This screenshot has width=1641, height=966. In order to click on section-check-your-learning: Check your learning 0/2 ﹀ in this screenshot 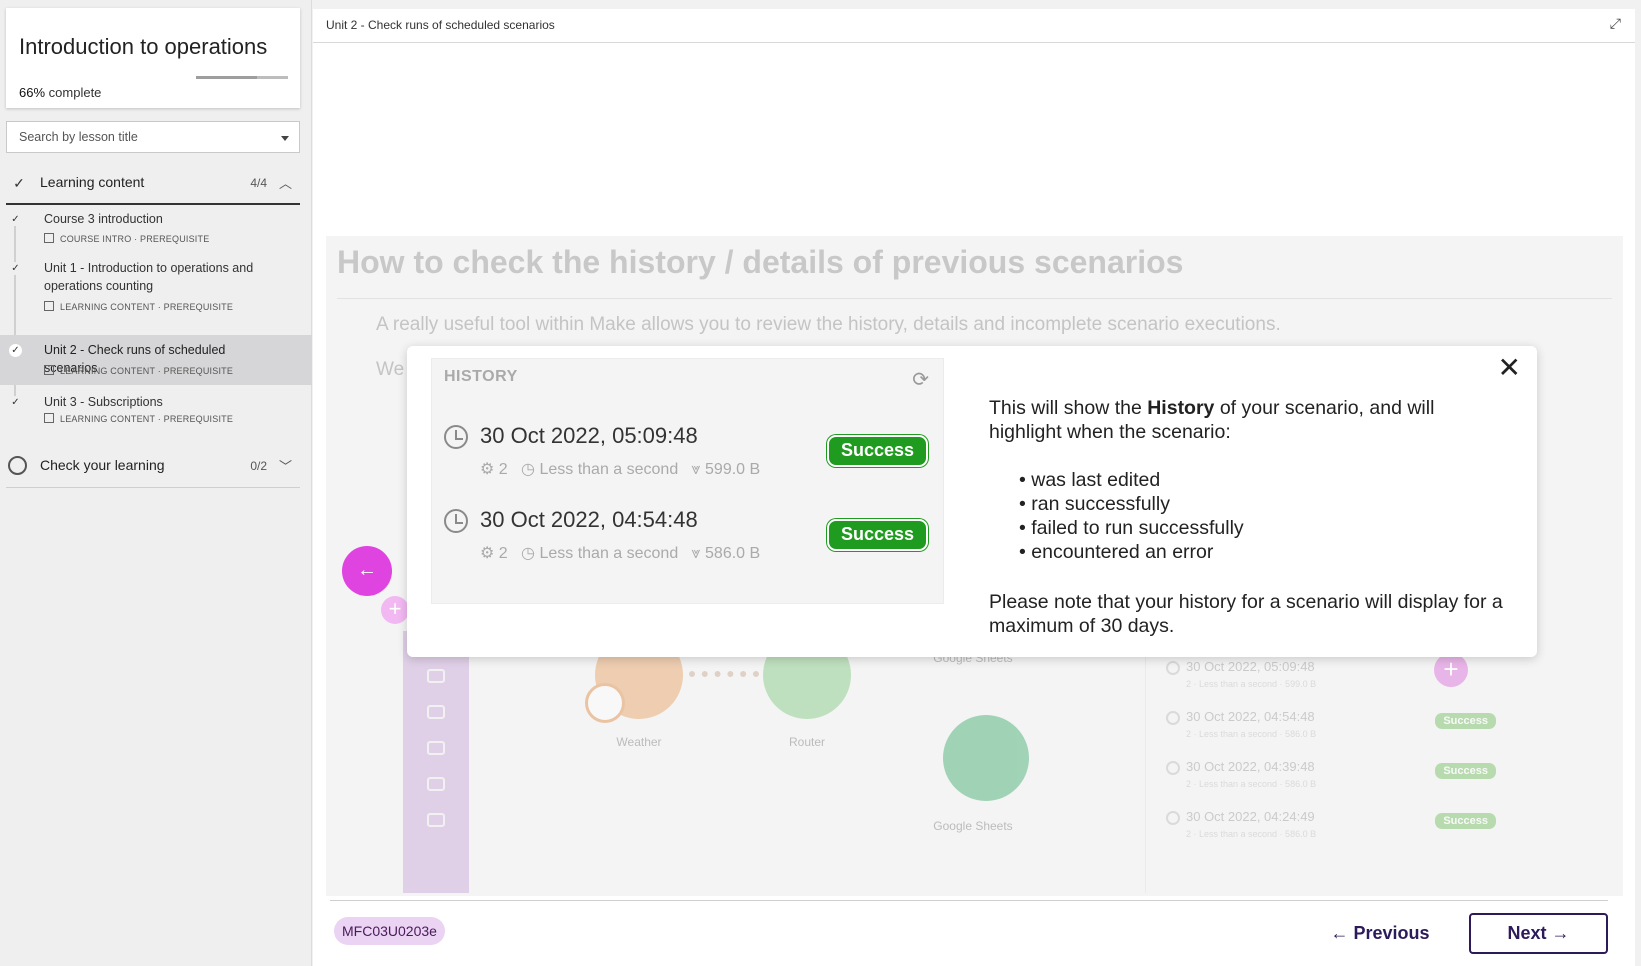, I will do `click(153, 465)`.